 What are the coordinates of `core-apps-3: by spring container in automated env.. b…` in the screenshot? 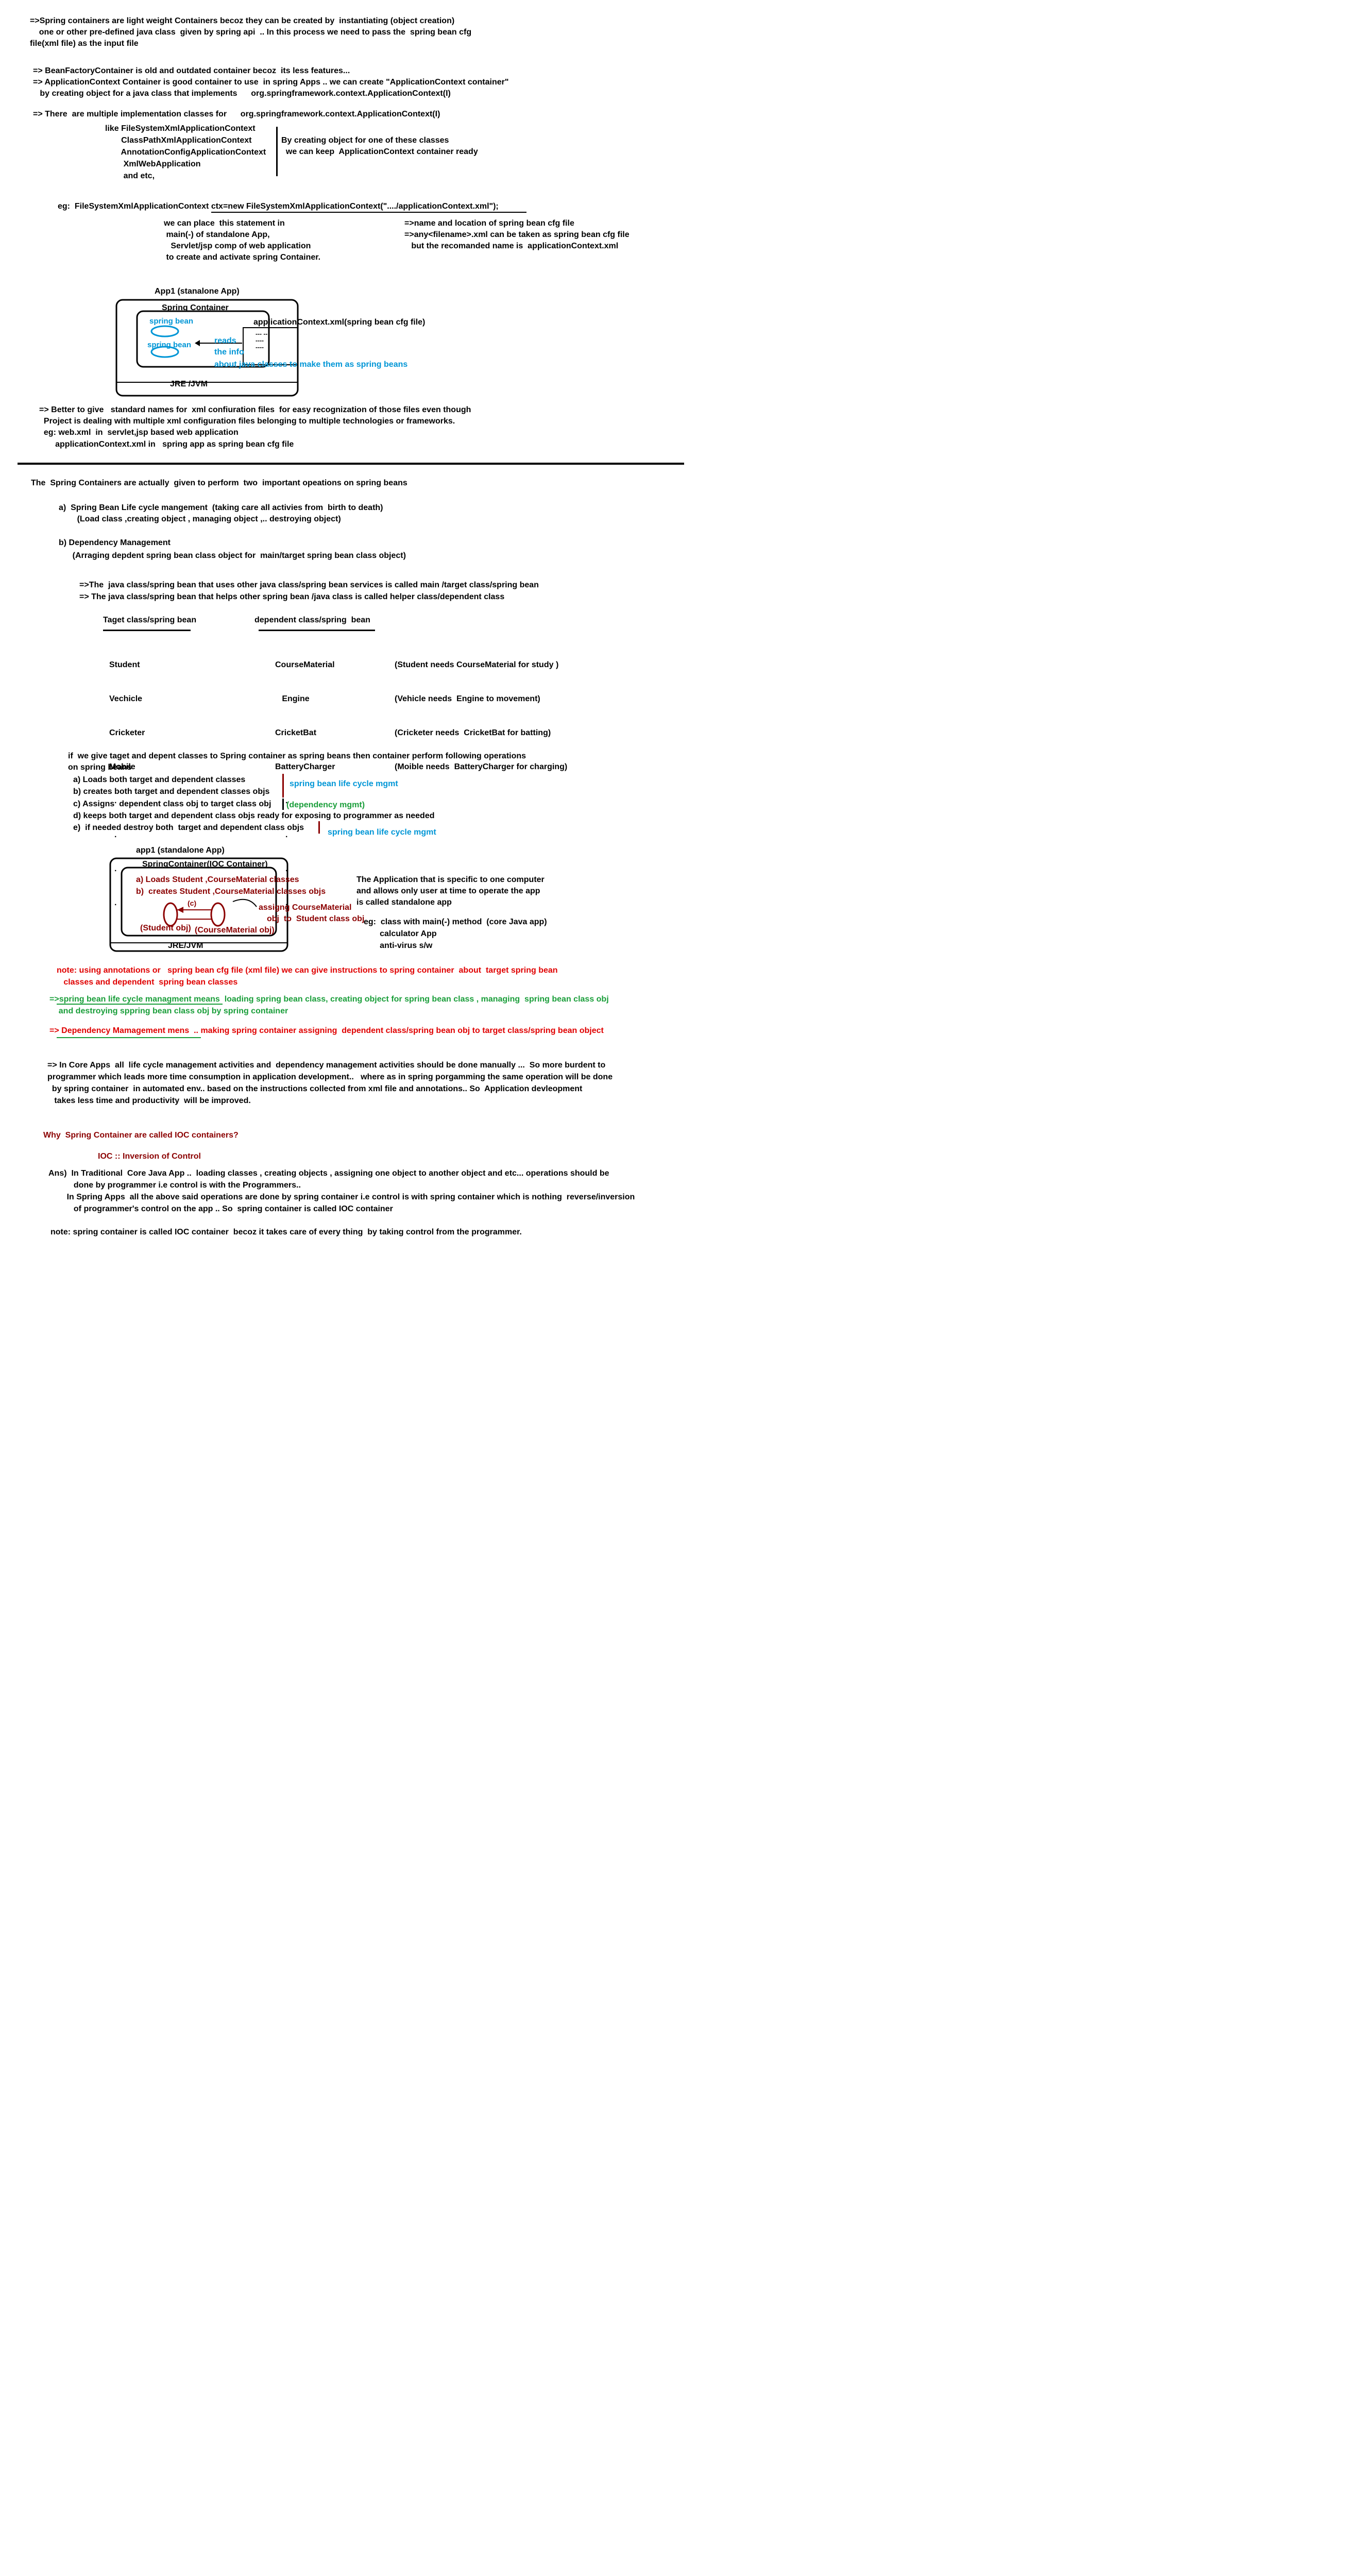 It's located at (315, 1088).